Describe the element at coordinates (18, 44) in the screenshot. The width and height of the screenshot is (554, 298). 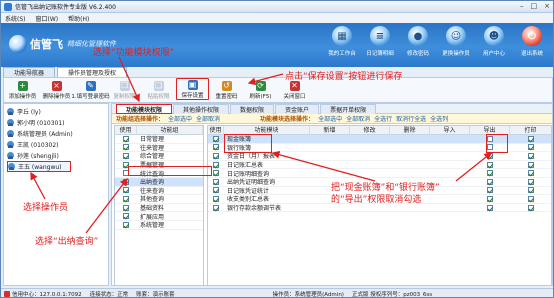
I see `logo-icon` at that location.